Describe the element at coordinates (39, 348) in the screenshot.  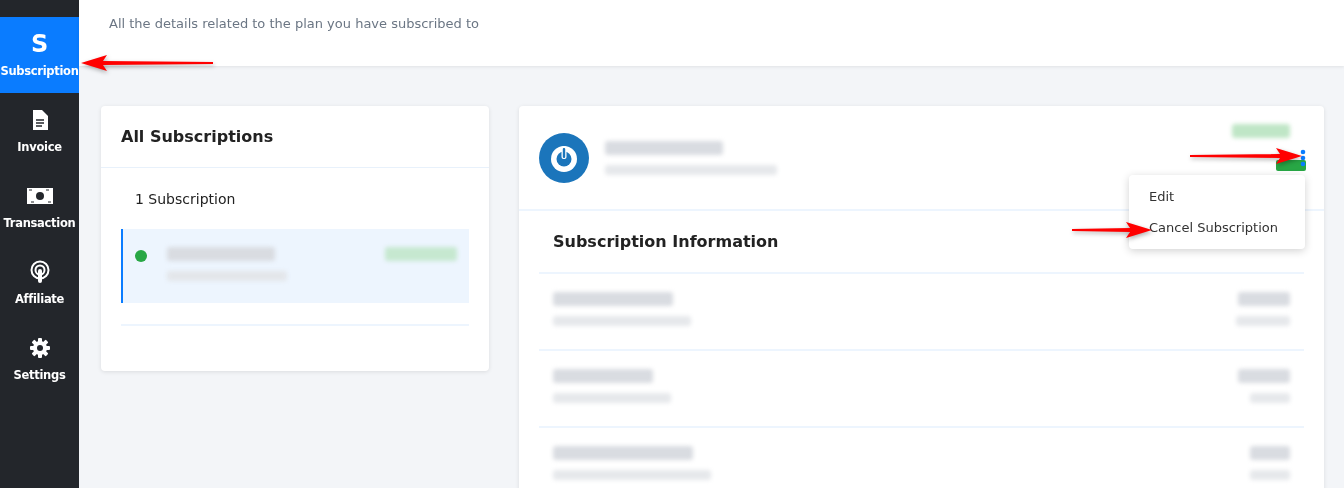
I see `settings-icon` at that location.